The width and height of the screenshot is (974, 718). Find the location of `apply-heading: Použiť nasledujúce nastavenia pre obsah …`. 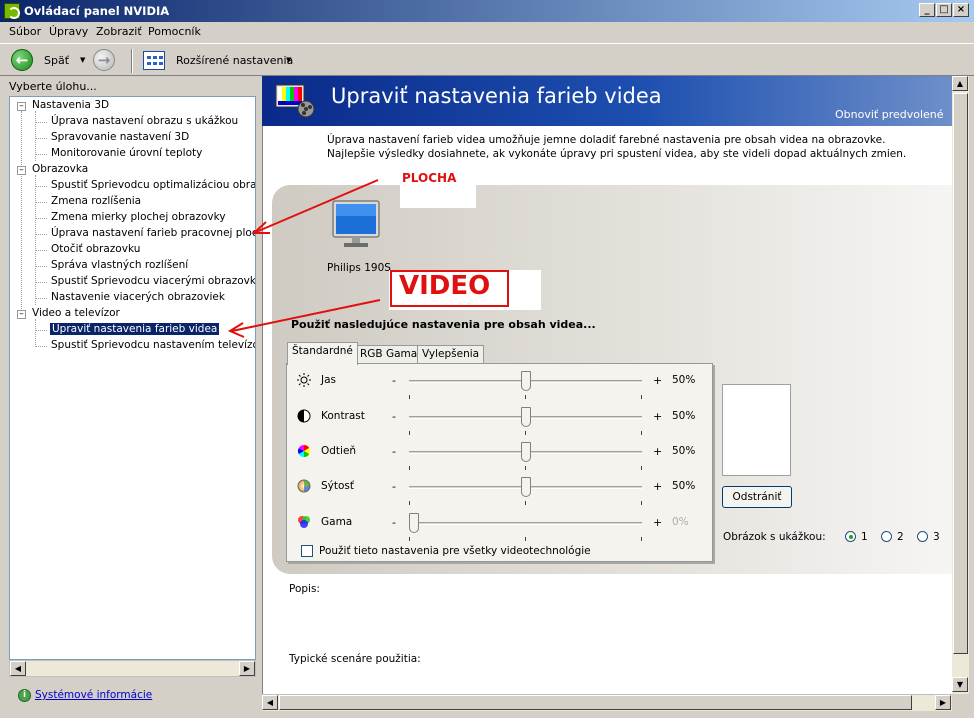

apply-heading: Použiť nasledujúce nastavenia pre obsah … is located at coordinates (443, 324).